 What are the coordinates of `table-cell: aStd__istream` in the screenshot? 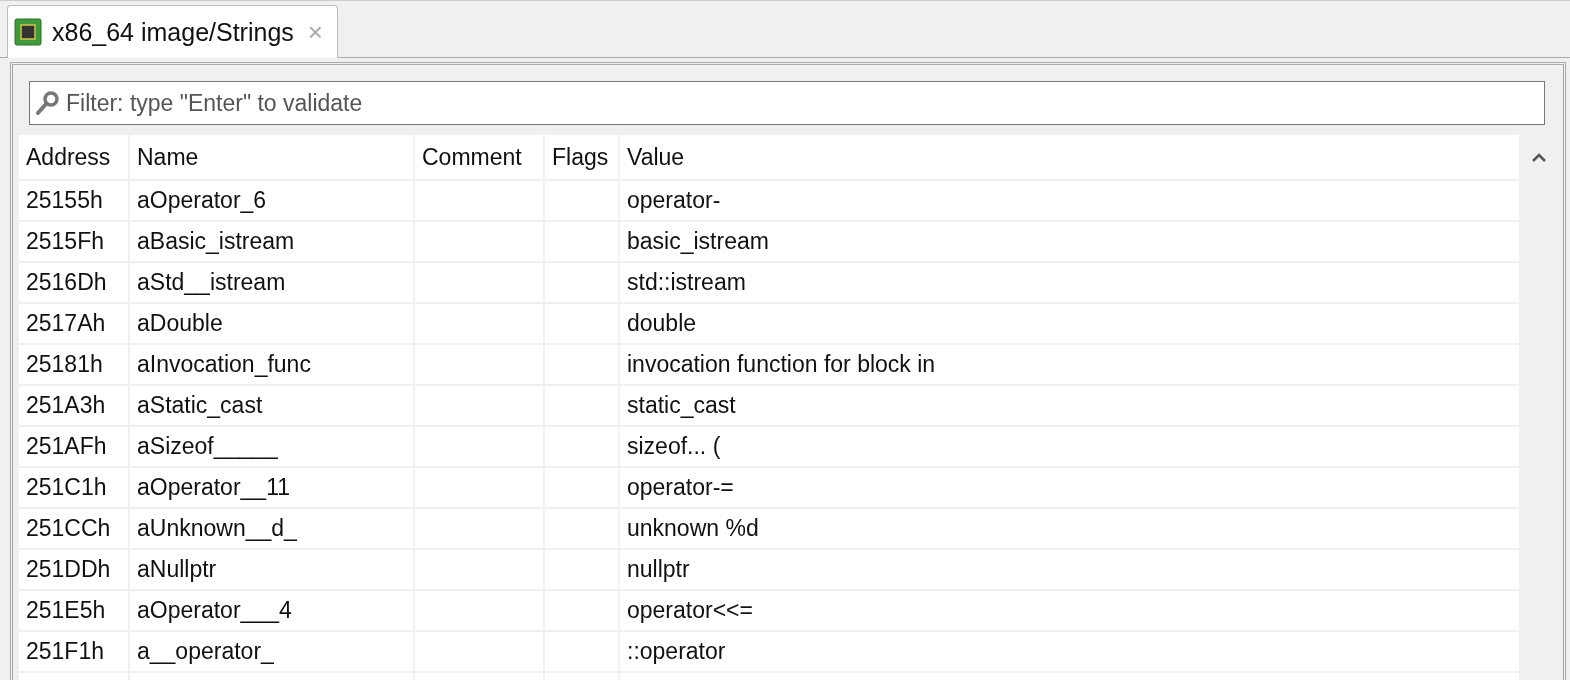 It's located at (272, 282).